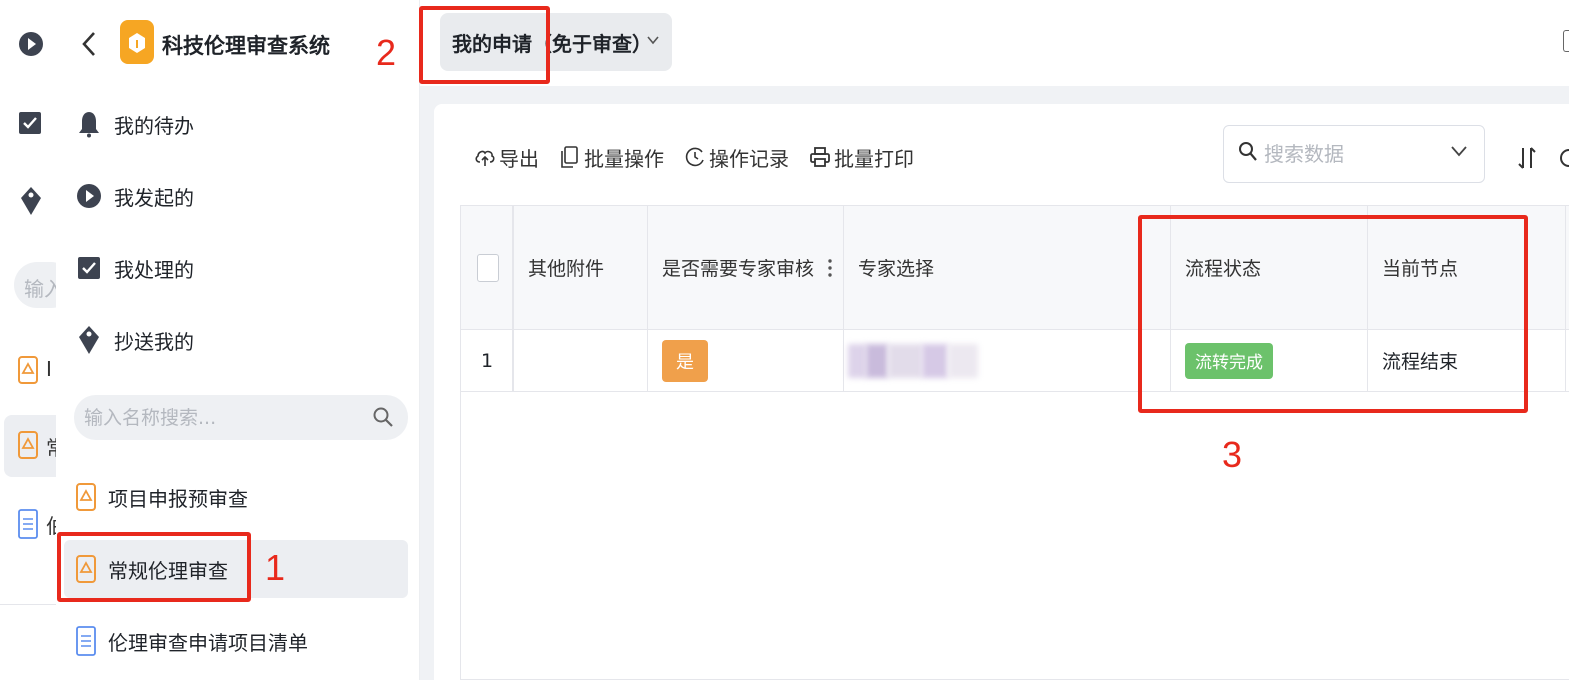 The height and width of the screenshot is (680, 1569). I want to click on window-icon, so click(1566, 41).